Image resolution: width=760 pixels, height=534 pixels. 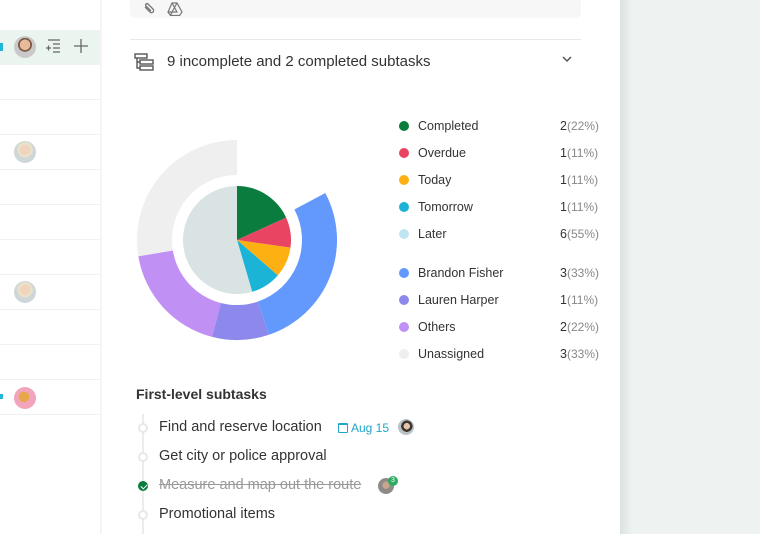 What do you see at coordinates (498, 358) in the screenshot?
I see `legend-item: Unassigned 3 (33%)` at bounding box center [498, 358].